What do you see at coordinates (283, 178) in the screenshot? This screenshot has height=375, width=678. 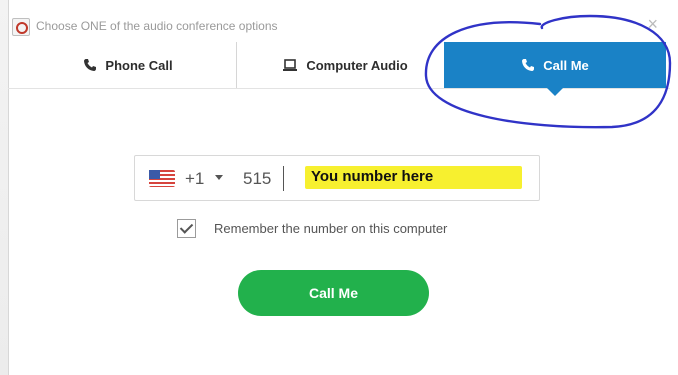 I see `text-caret` at bounding box center [283, 178].